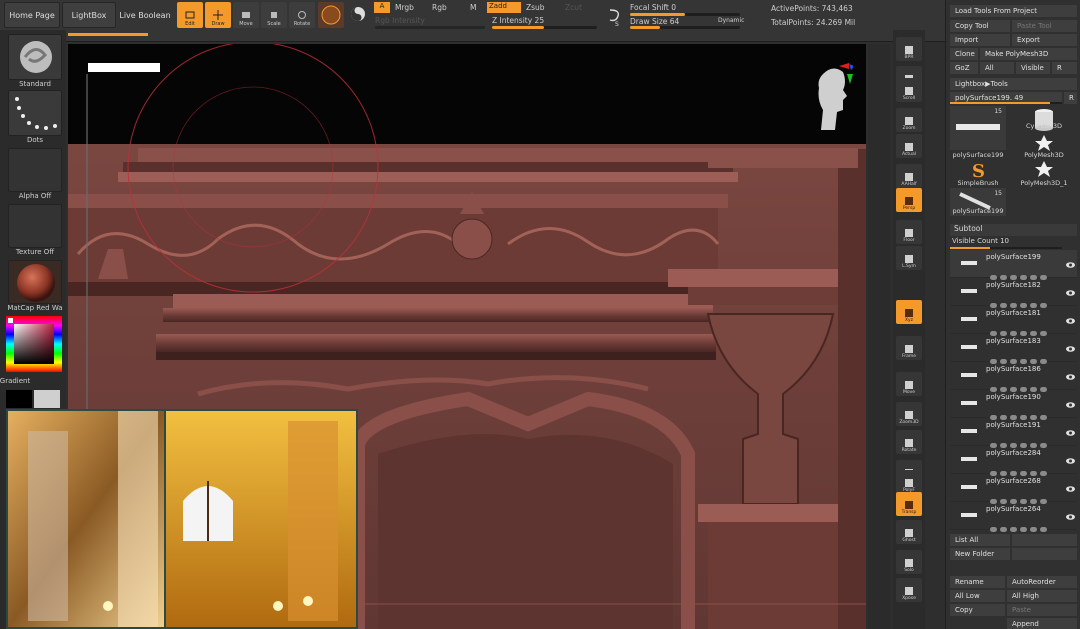 This screenshot has width=1080, height=629. I want to click on reference-image-panel, so click(182, 519).